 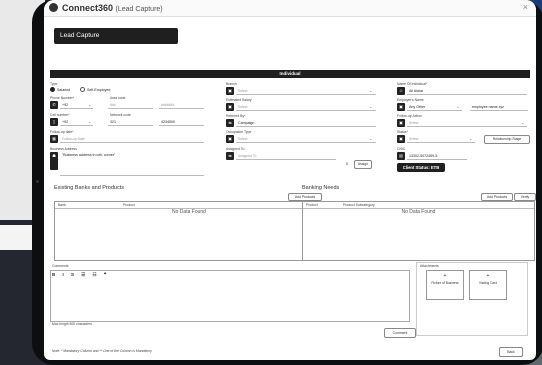 What do you see at coordinates (65, 105) in the screenshot?
I see `phone-country-code: +92` at bounding box center [65, 105].